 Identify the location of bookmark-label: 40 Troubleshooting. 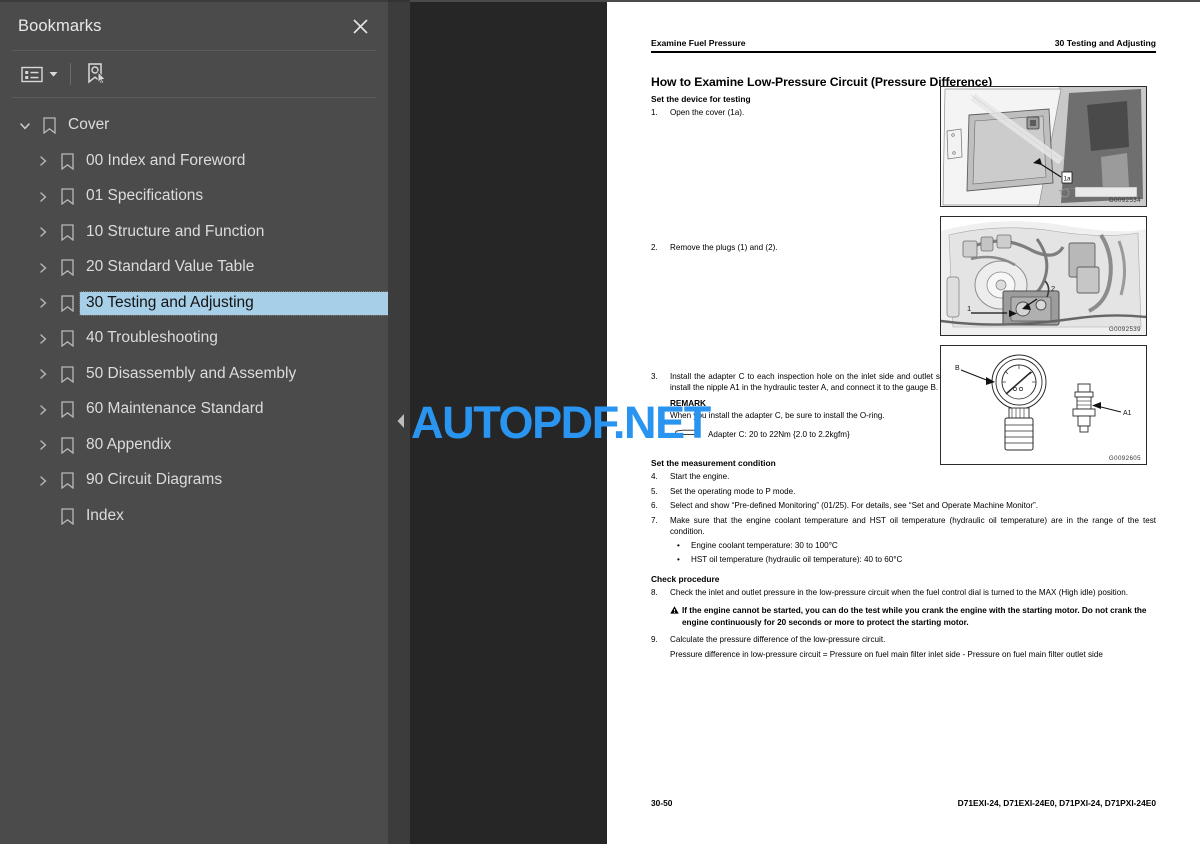
(152, 338).